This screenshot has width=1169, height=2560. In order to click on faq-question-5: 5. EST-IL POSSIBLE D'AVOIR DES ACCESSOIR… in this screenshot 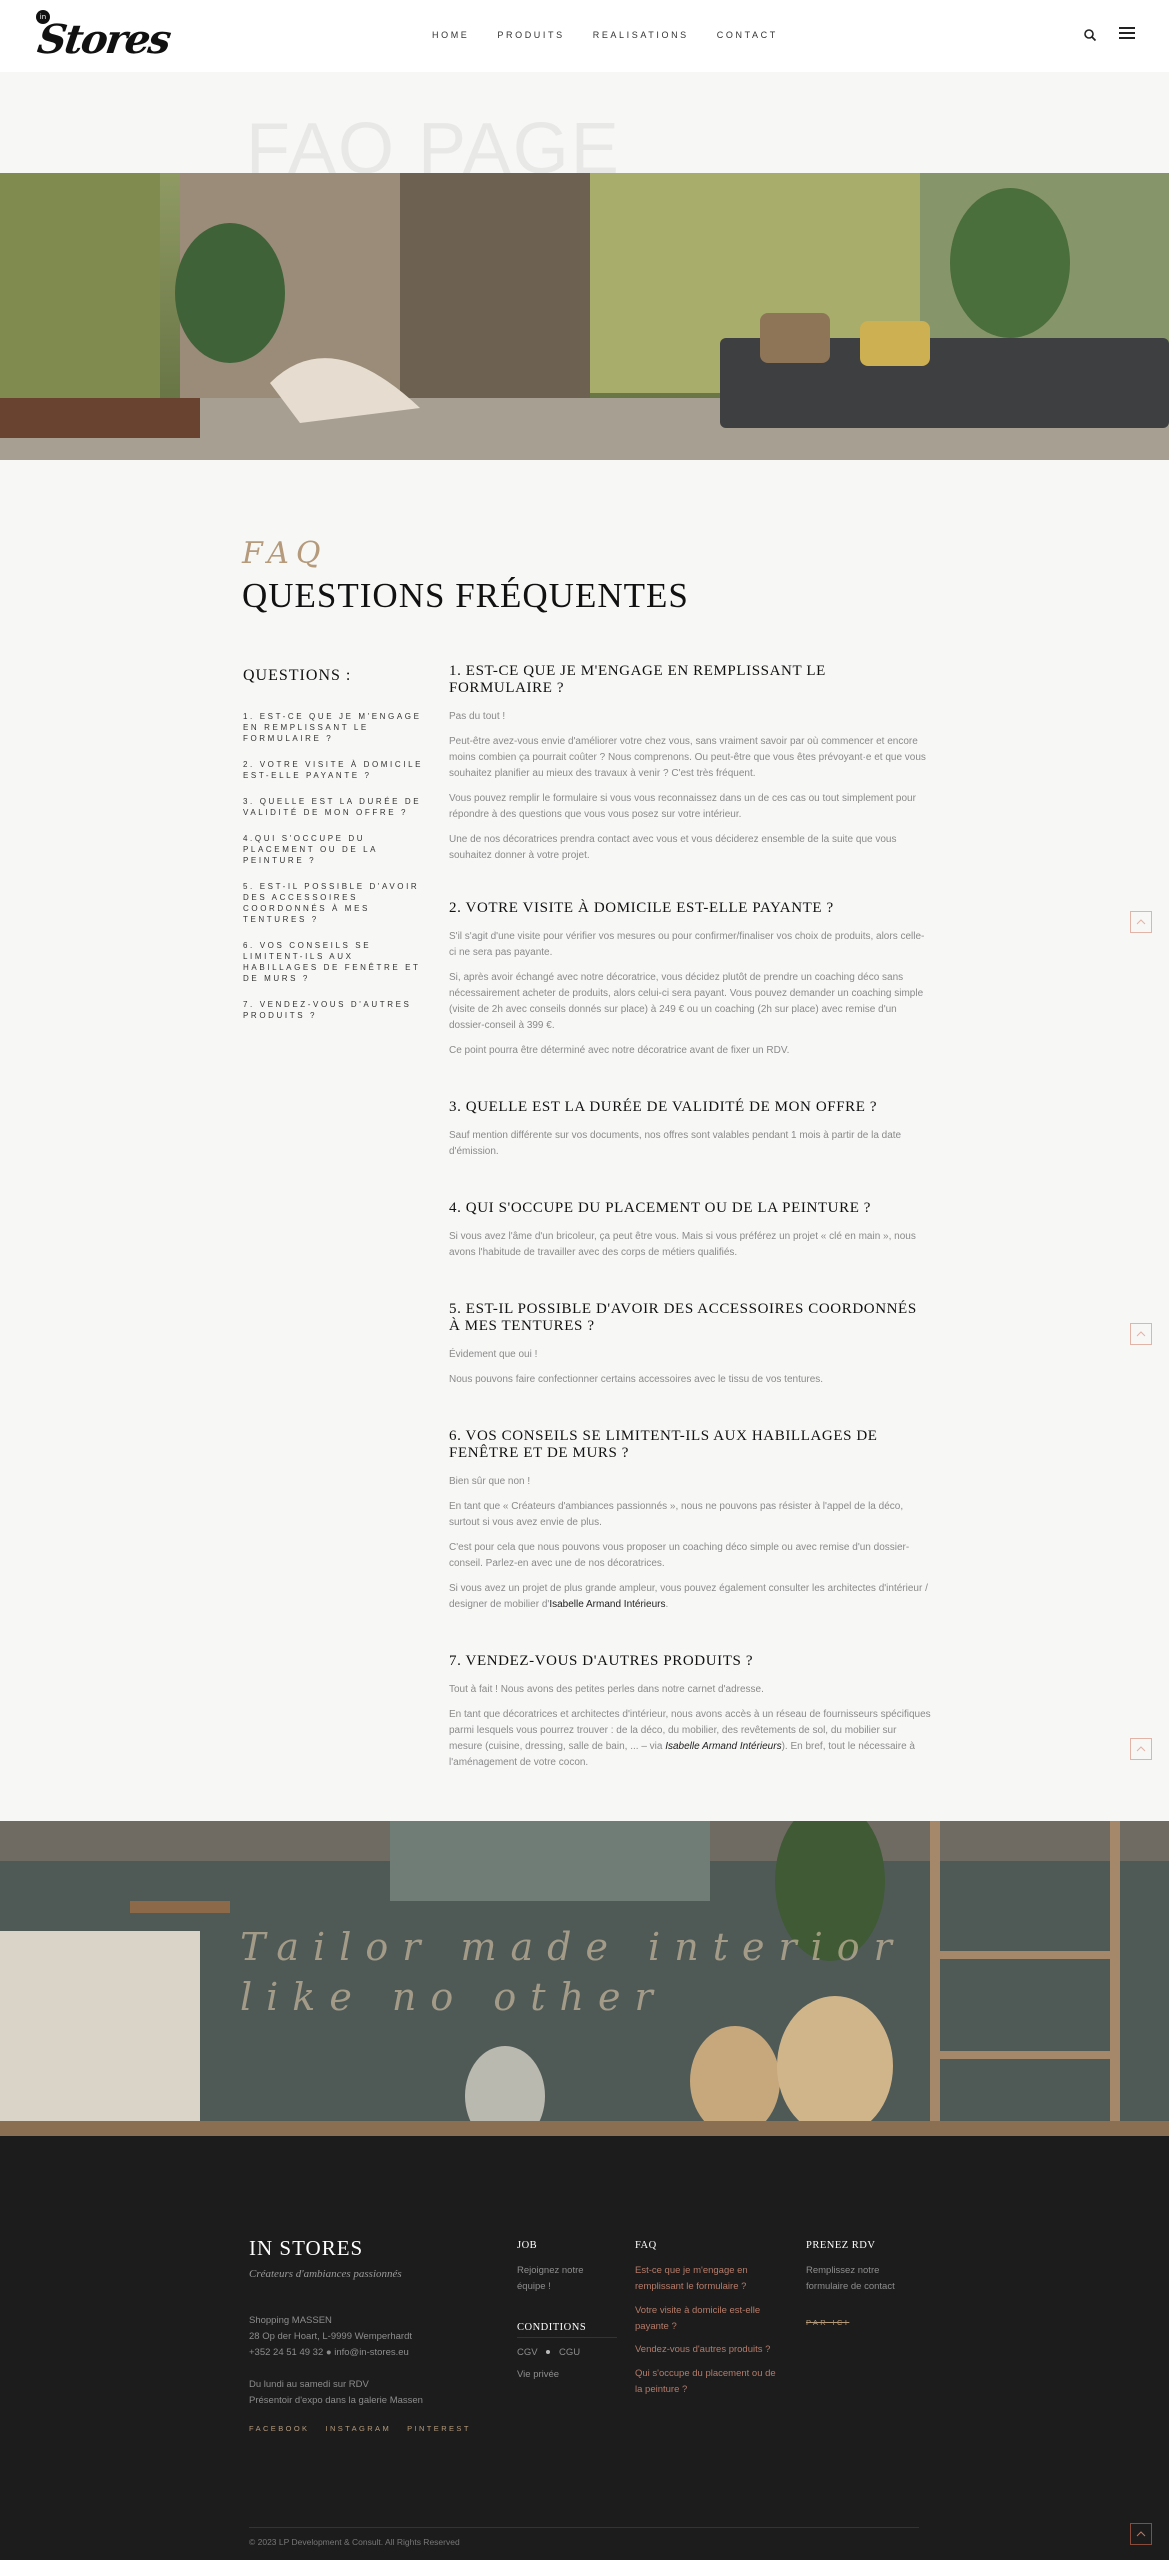, I will do `click(683, 1317)`.